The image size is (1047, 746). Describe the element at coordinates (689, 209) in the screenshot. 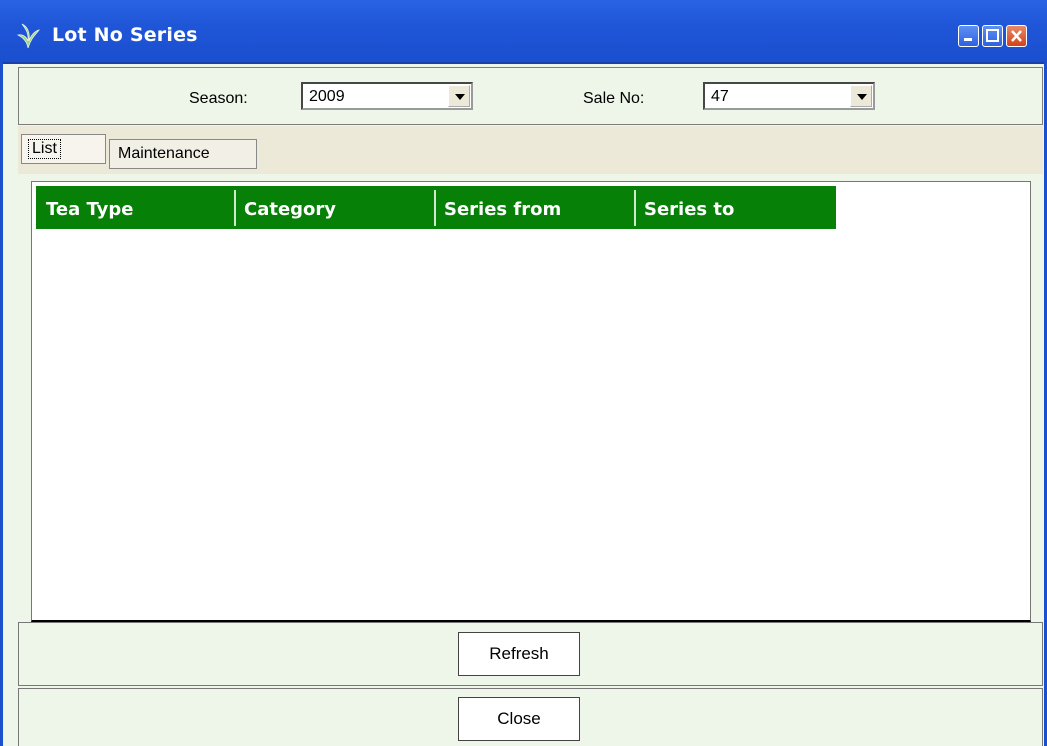

I see `column-label: Series to` at that location.